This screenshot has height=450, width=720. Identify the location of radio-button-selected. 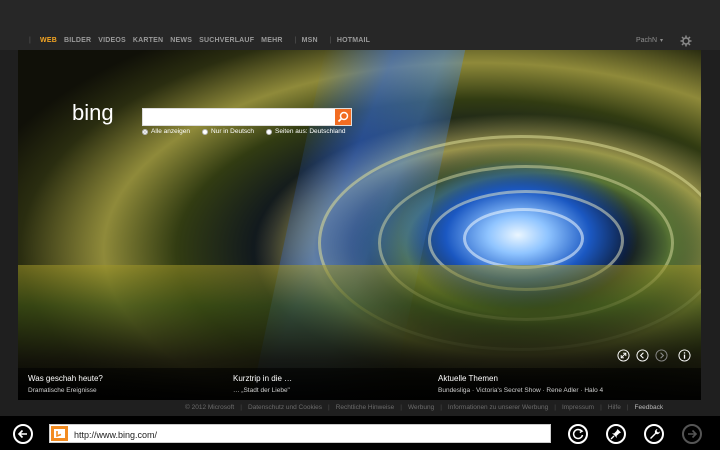
(145, 131).